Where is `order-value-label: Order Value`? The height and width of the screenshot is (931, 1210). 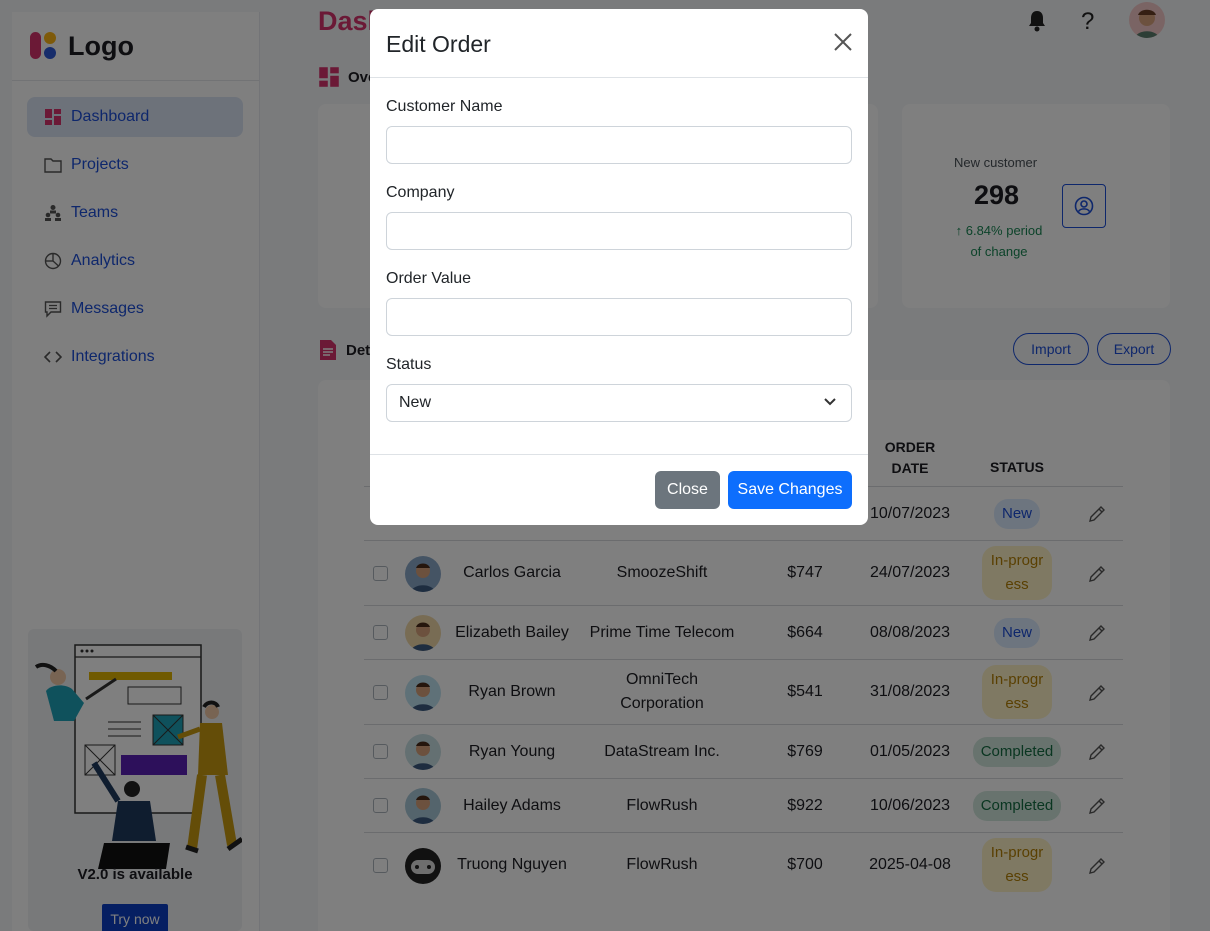
order-value-label: Order Value is located at coordinates (429, 278).